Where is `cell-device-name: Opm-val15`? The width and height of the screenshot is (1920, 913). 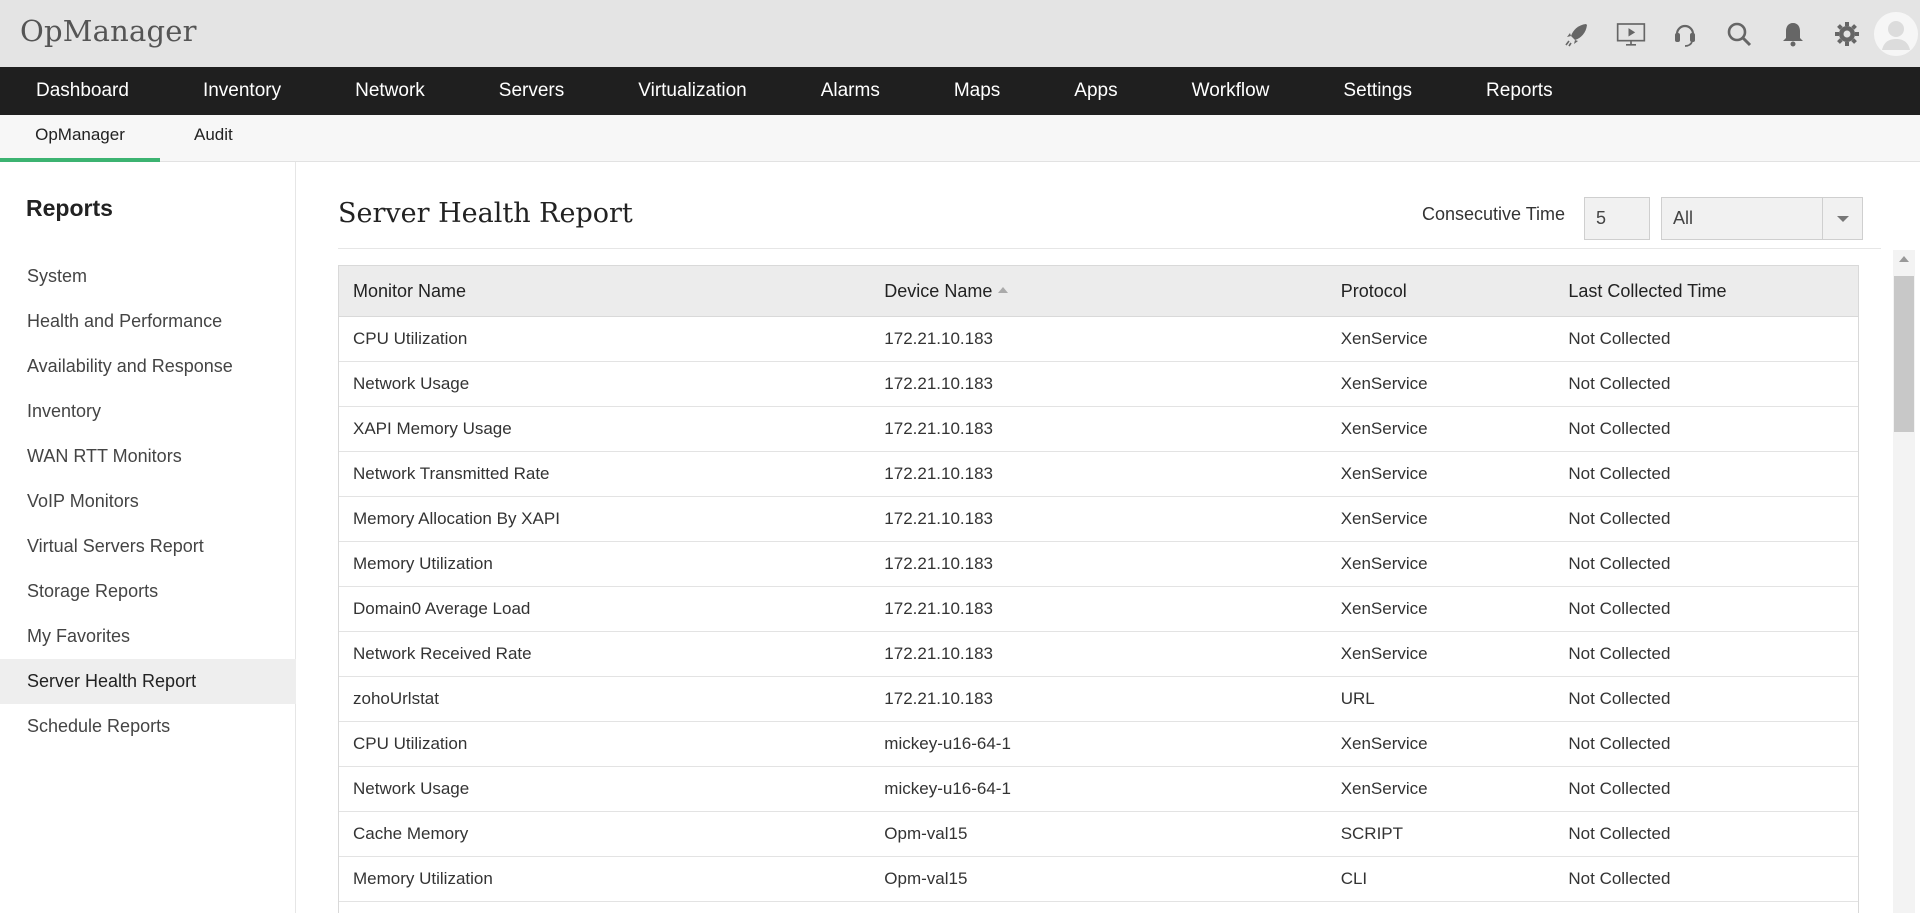 cell-device-name: Opm-val15 is located at coordinates (926, 833).